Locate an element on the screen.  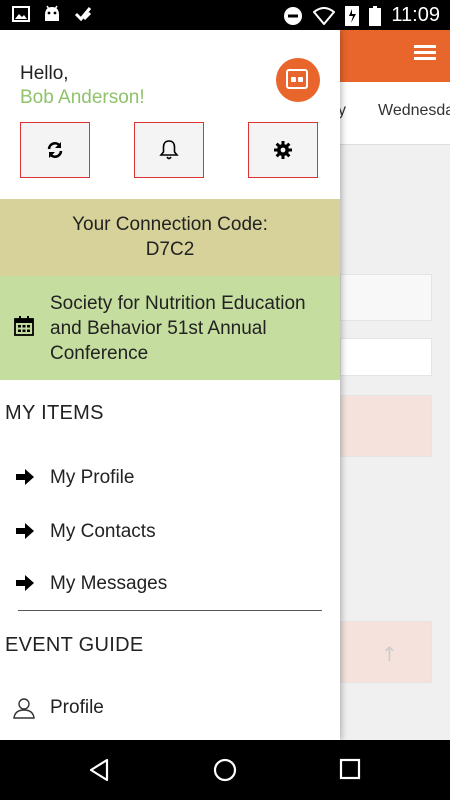
home-icon is located at coordinates (225, 770).